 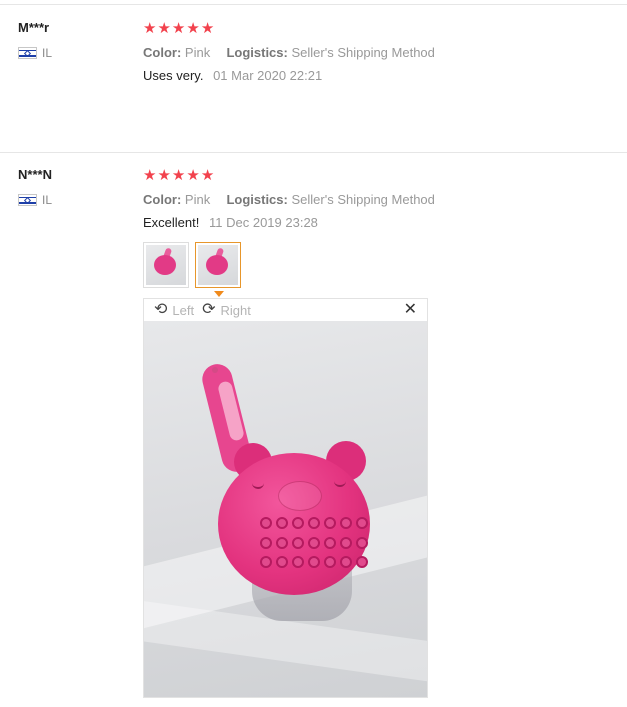 I want to click on review-text: Excellent!, so click(x=171, y=222).